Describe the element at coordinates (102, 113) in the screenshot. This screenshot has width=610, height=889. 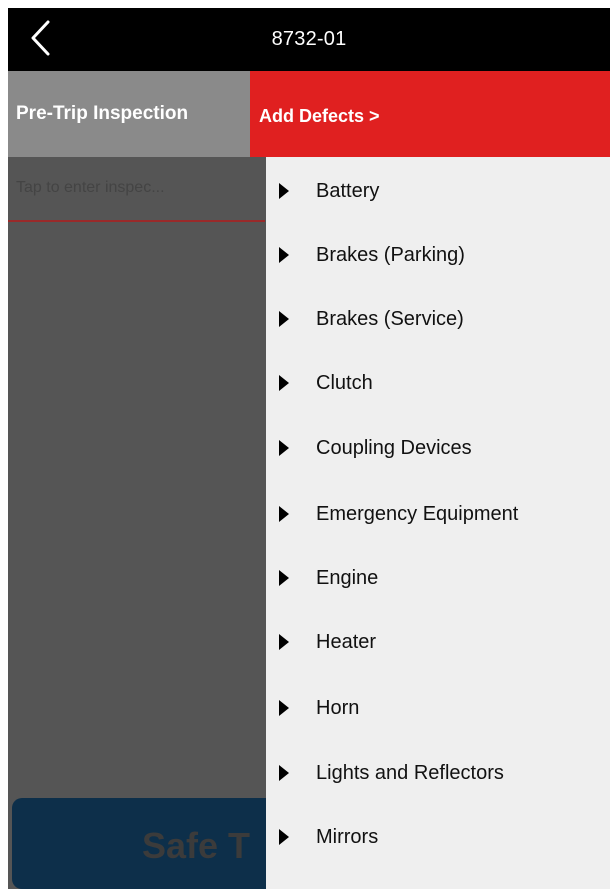
I see `inspection-title: Pre-Trip Inspection` at that location.